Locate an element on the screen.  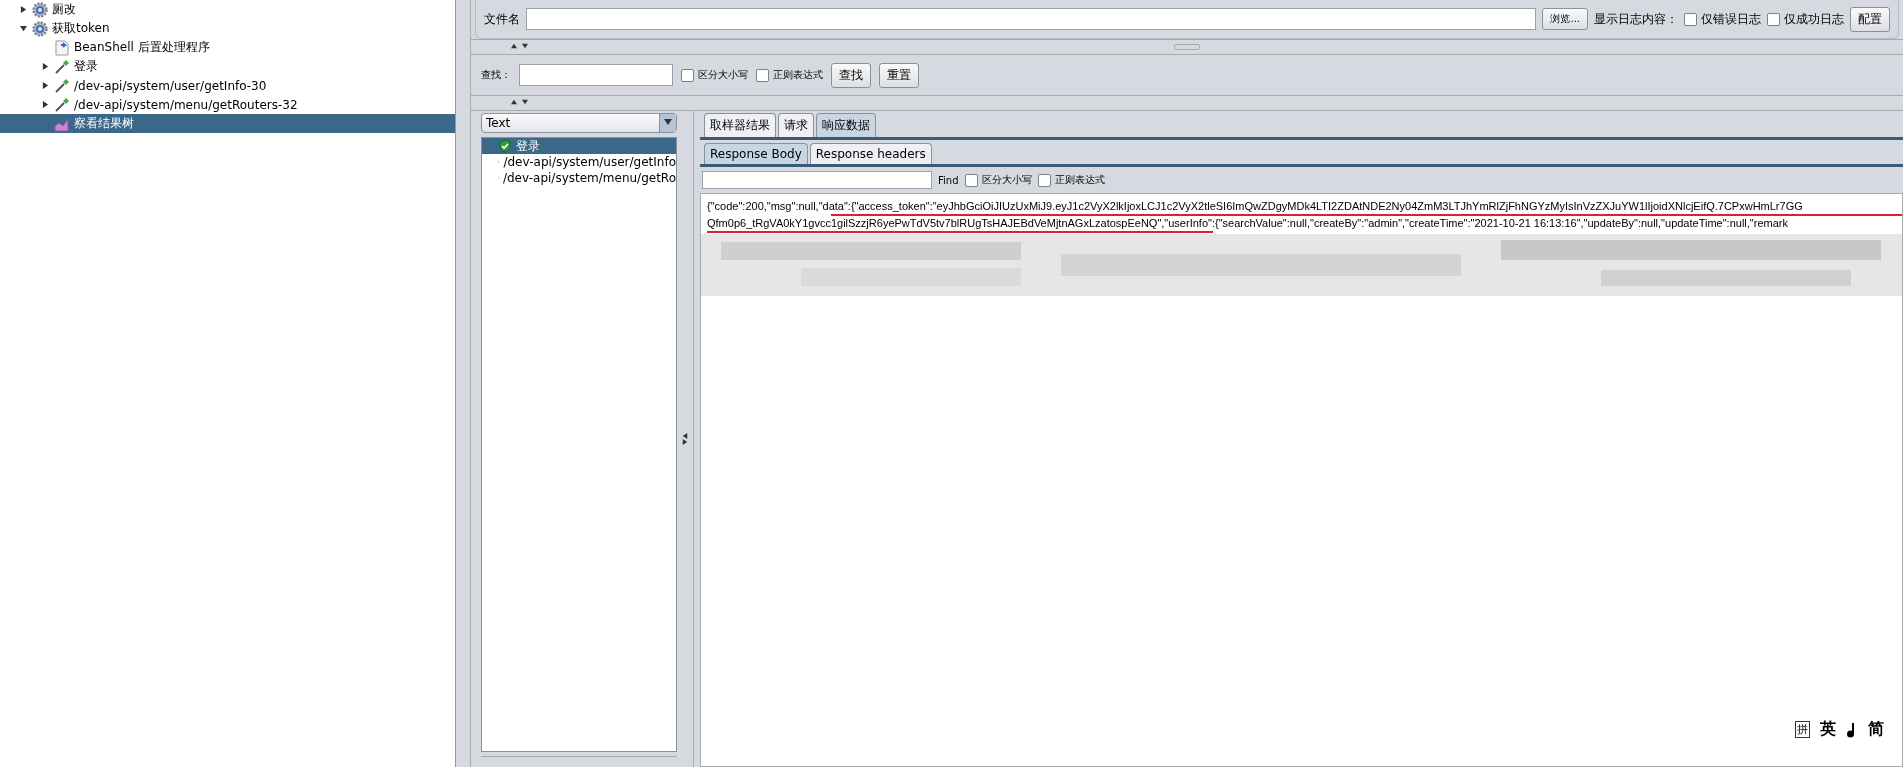
tree-item: 厕改 is located at coordinates (227, 9).